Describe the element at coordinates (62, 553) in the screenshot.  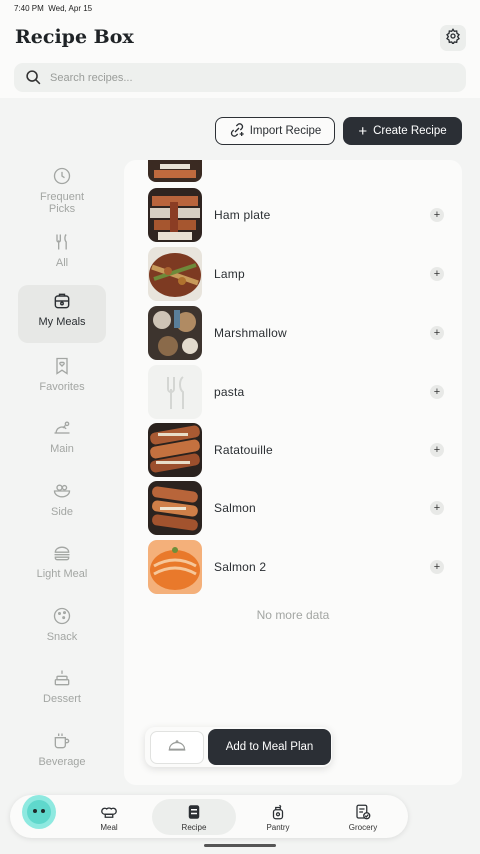
I see `burger-icon` at that location.